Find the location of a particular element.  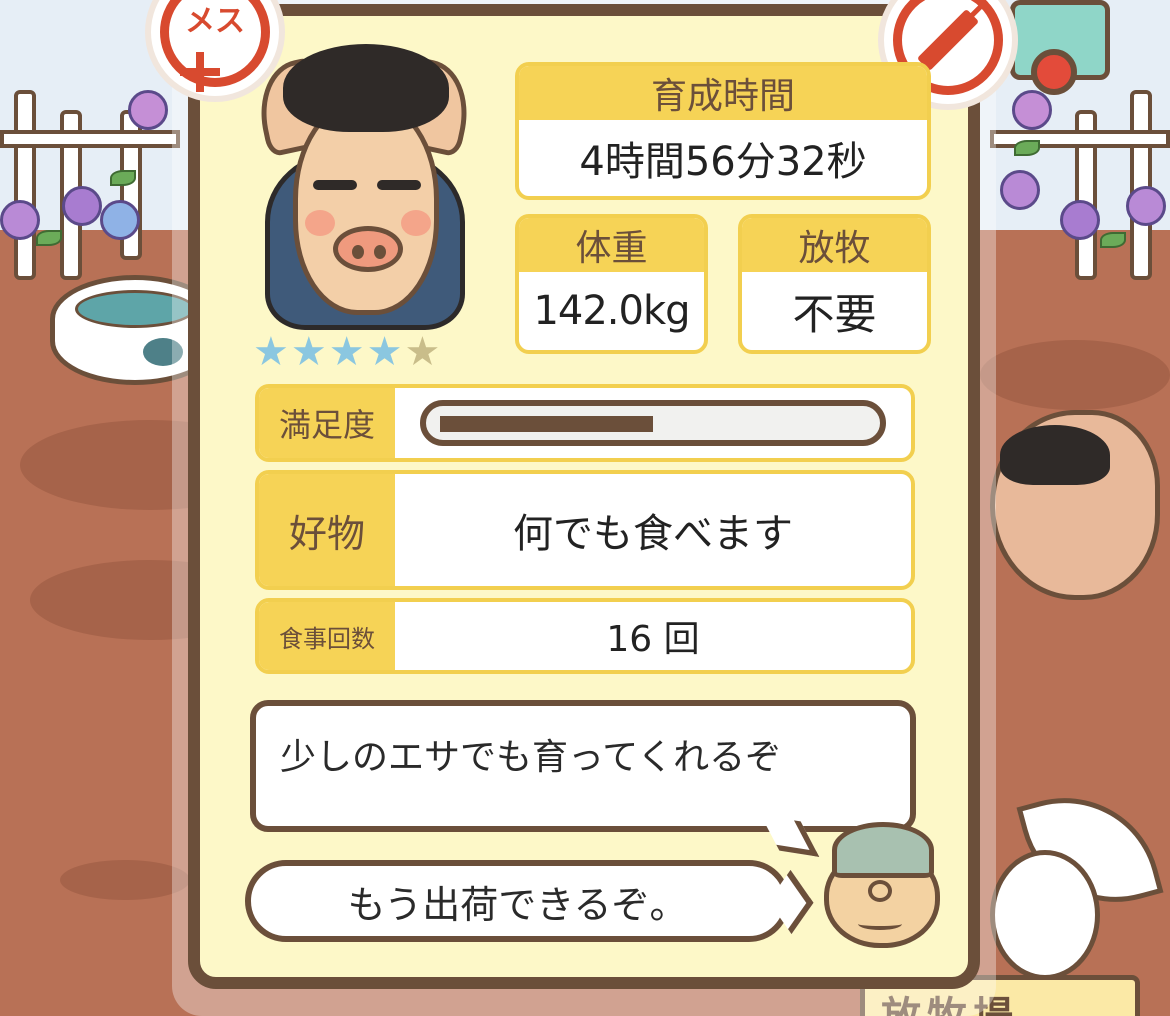

rearing-time-box: 育成時間 4時間56分32秒 is located at coordinates (723, 131).